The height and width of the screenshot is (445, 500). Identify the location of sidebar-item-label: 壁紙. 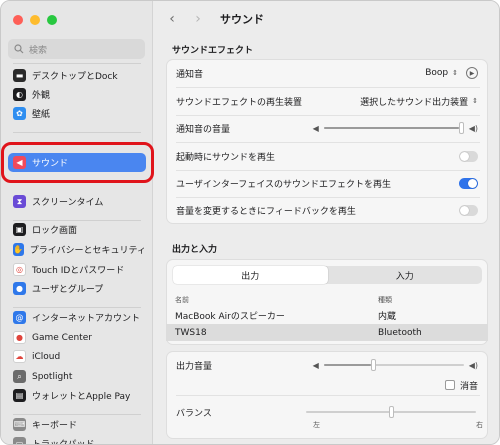
(41, 115).